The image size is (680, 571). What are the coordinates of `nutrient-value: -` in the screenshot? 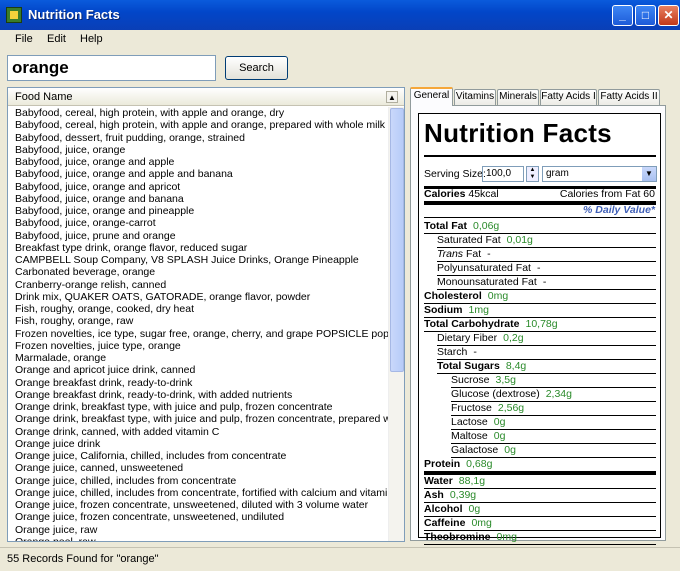 It's located at (475, 352).